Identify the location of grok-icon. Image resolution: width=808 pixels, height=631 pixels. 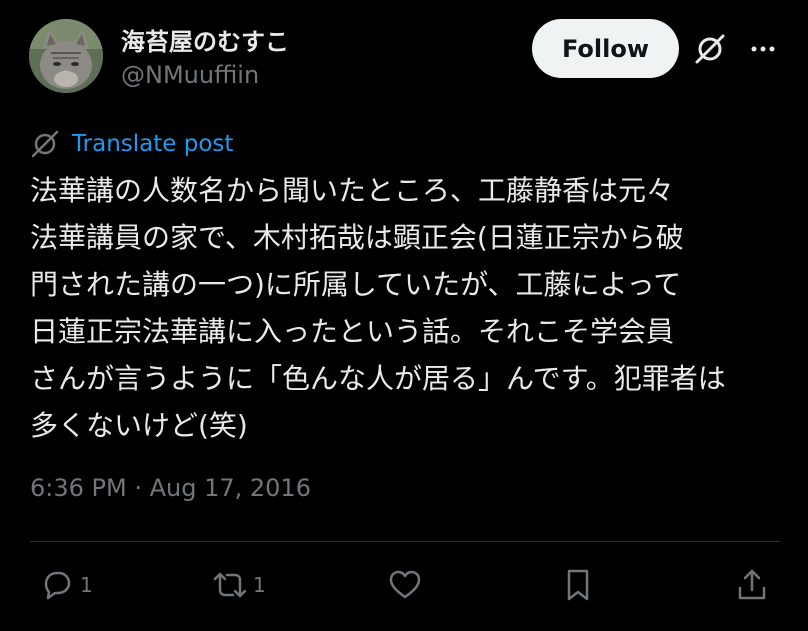
(710, 49).